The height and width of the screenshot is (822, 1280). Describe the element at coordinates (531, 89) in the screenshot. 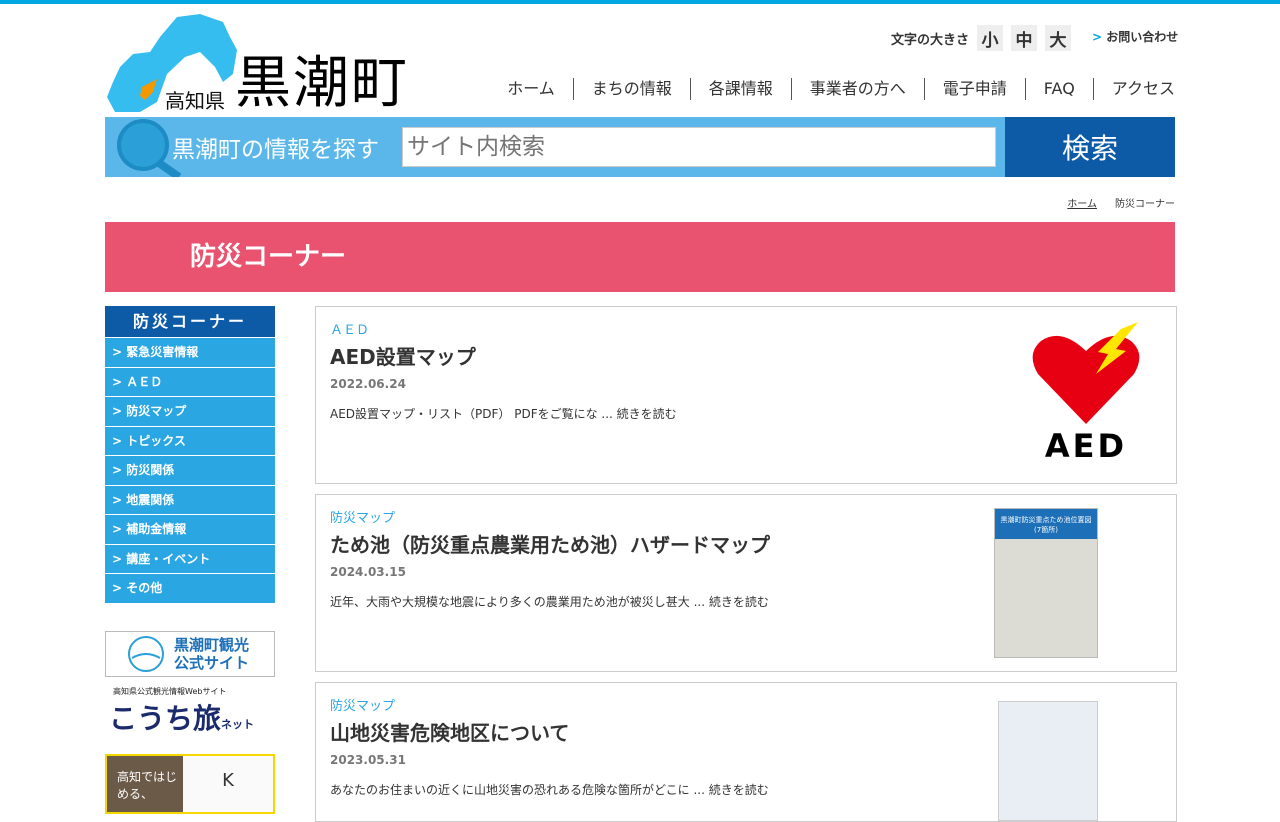

I see `nav-home: ホーム` at that location.